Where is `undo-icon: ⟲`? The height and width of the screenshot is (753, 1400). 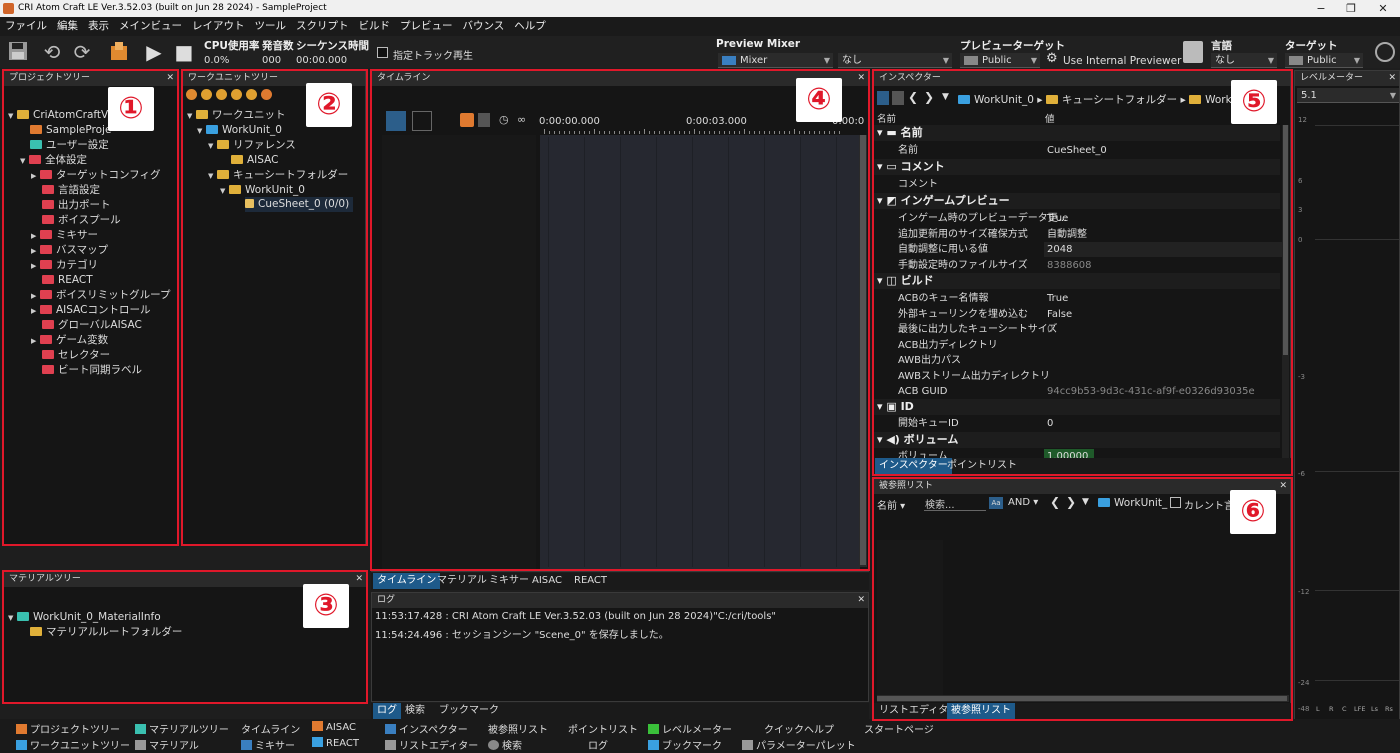
undo-icon: ⟲ is located at coordinates (52, 52).